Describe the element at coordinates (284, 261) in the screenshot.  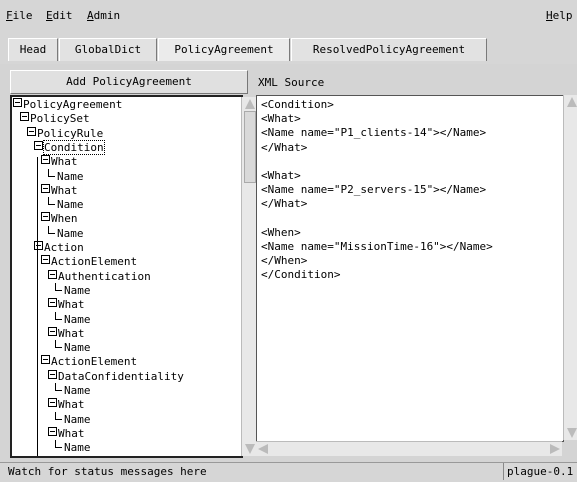
I see `xml-line: </When>` at that location.